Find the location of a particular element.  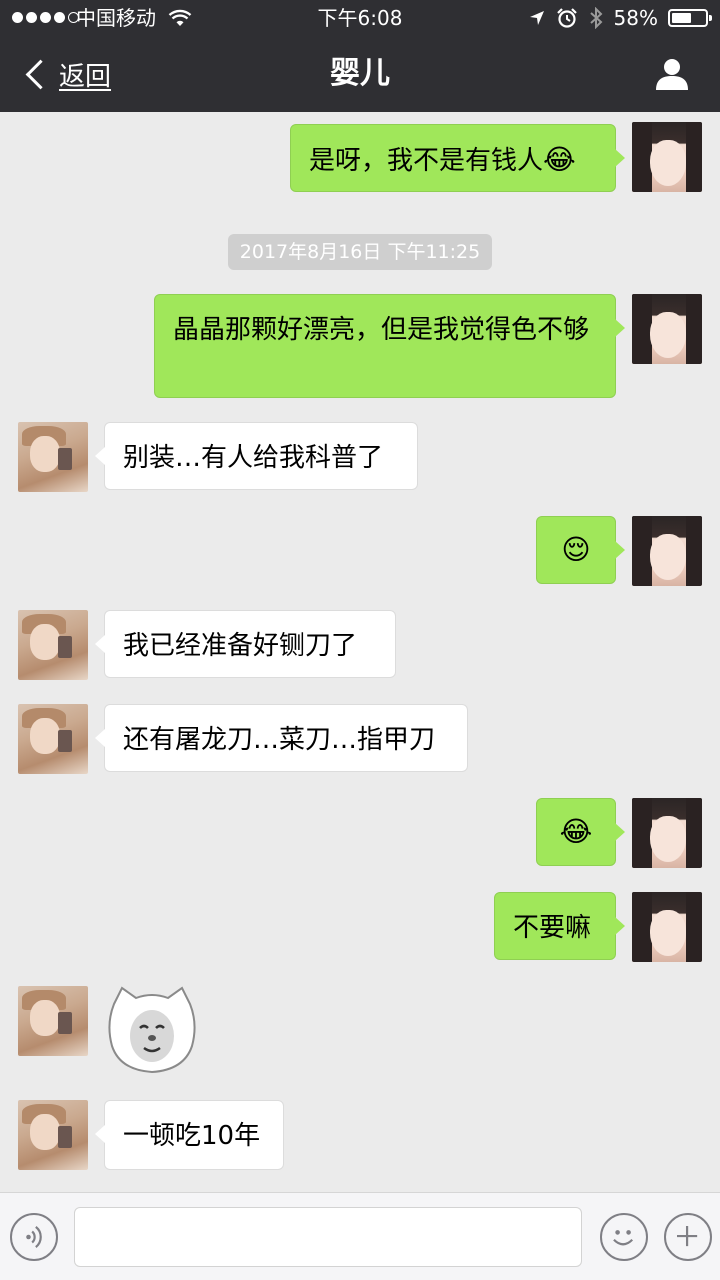

message-text: 不要嘛 is located at coordinates (552, 928).